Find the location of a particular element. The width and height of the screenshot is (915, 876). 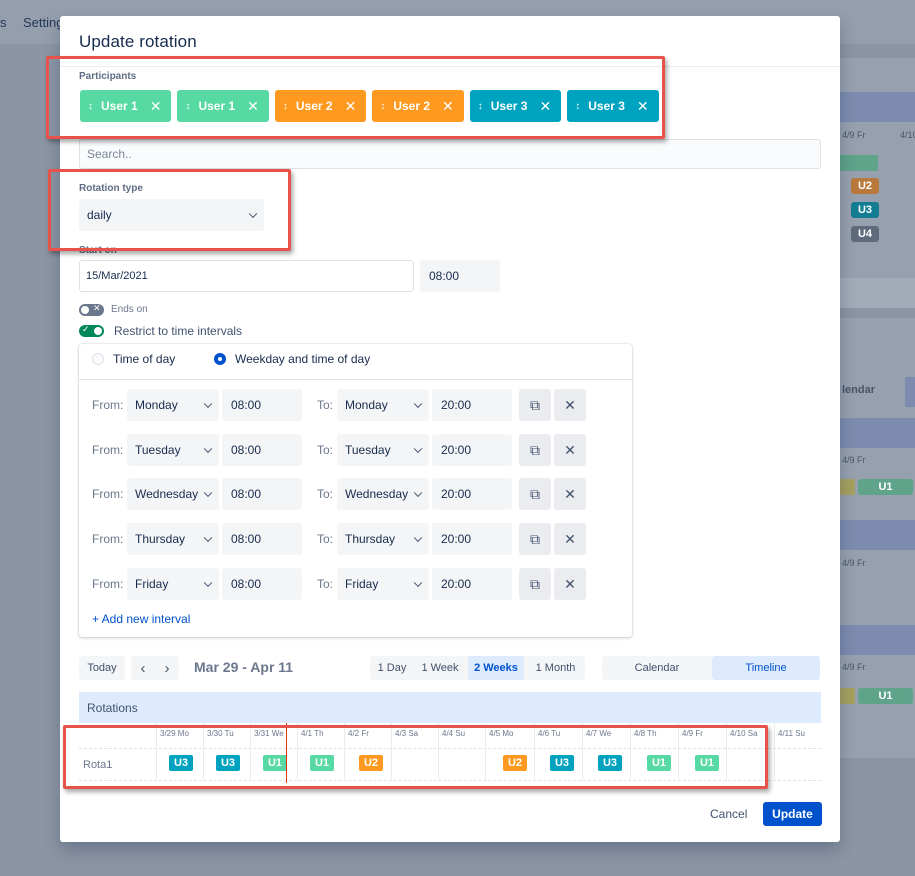

today-button: Today is located at coordinates (102, 668).